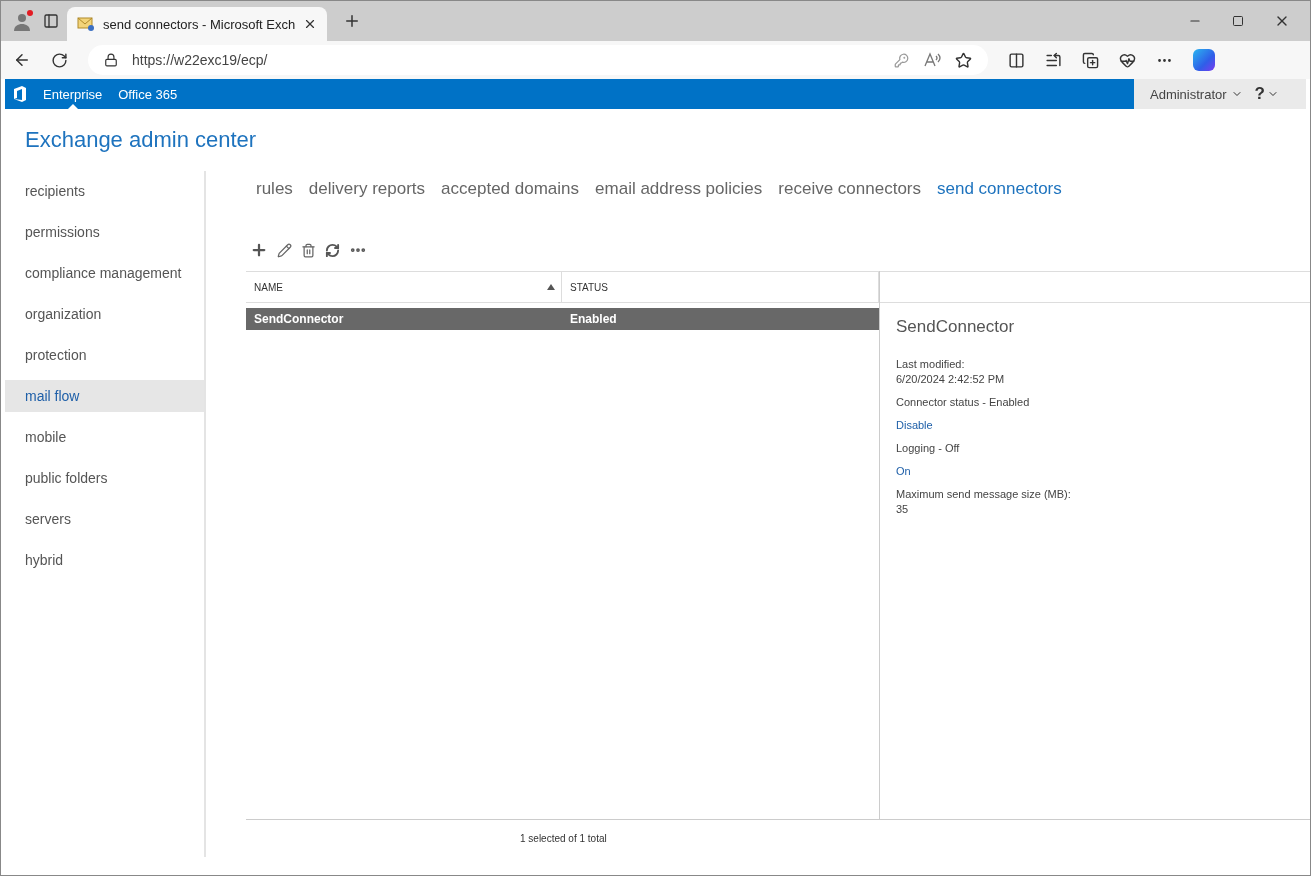 This screenshot has width=1311, height=876. What do you see at coordinates (404, 287) in the screenshot?
I see `column-header: NAME` at bounding box center [404, 287].